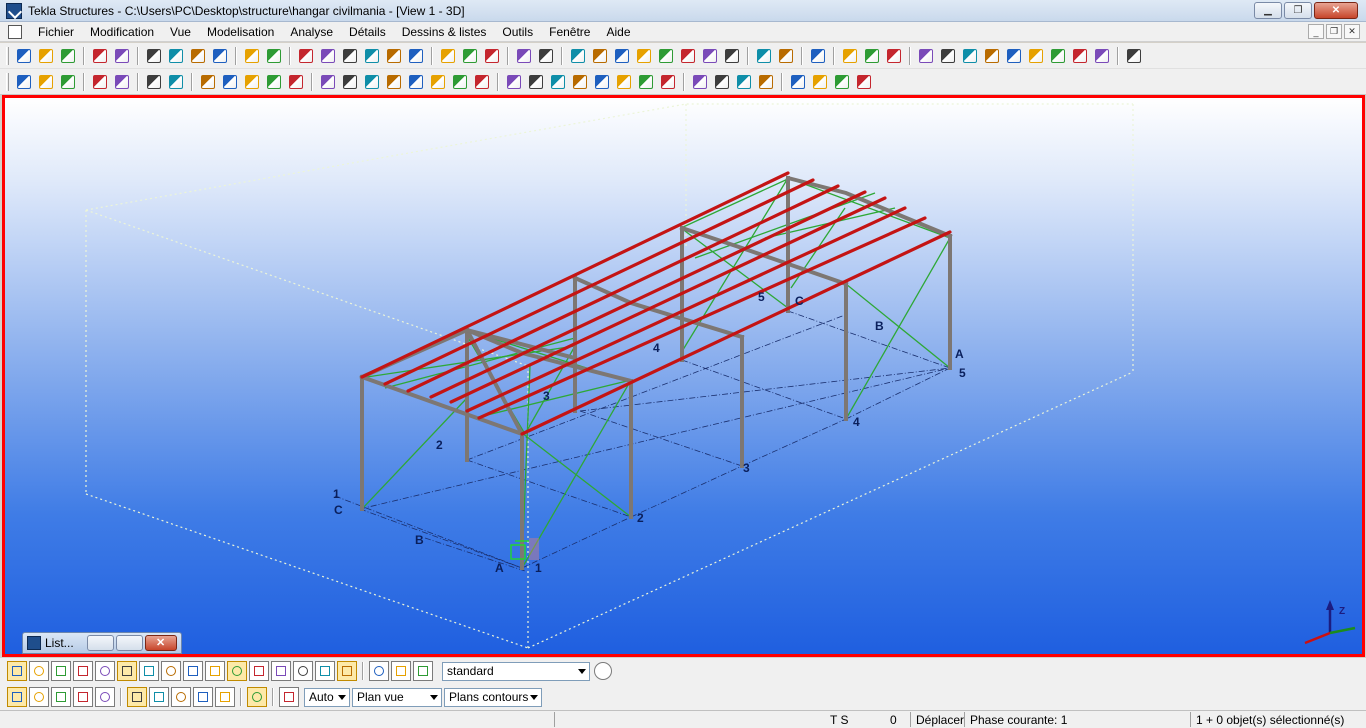  What do you see at coordinates (252, 55) in the screenshot?
I see `view-icon` at bounding box center [252, 55].